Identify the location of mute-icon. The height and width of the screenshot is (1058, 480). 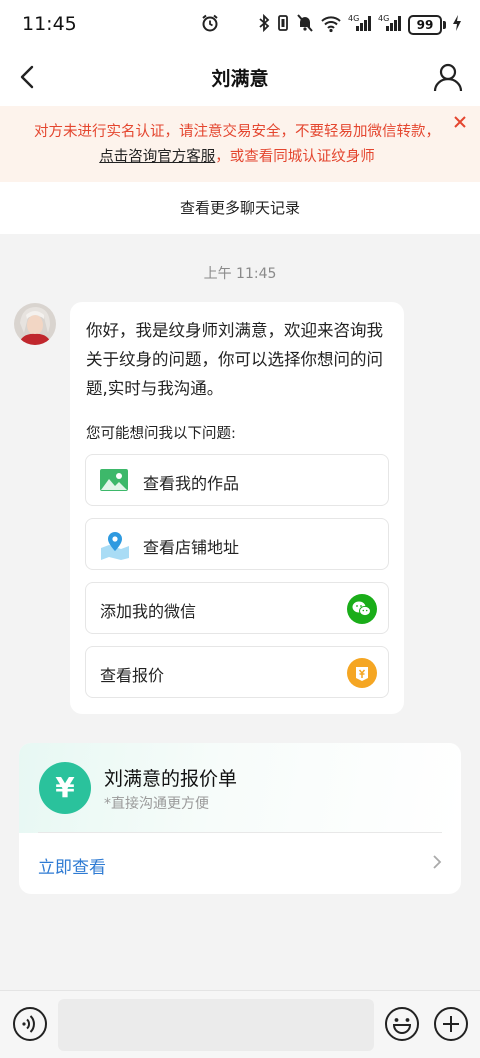
(305, 25).